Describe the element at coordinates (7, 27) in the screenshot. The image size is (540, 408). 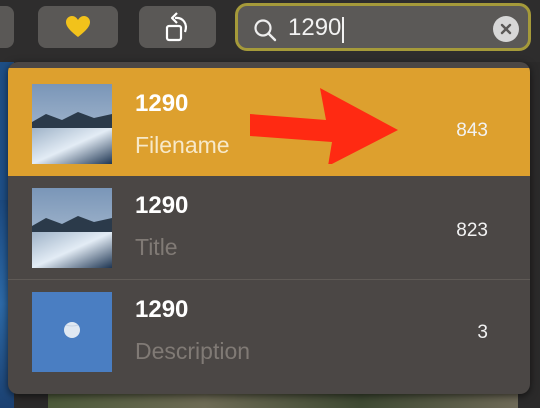
I see `toolbar-left-button` at that location.